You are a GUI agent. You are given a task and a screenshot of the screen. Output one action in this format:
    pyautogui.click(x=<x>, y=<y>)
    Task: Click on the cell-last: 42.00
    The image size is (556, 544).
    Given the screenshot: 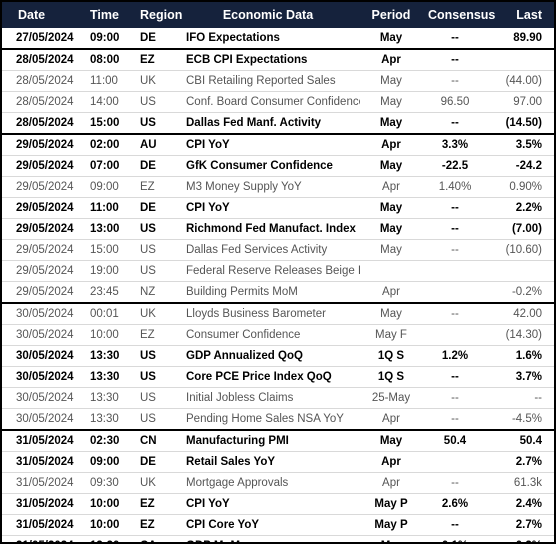 What is the action you would take?
    pyautogui.click(x=521, y=313)
    